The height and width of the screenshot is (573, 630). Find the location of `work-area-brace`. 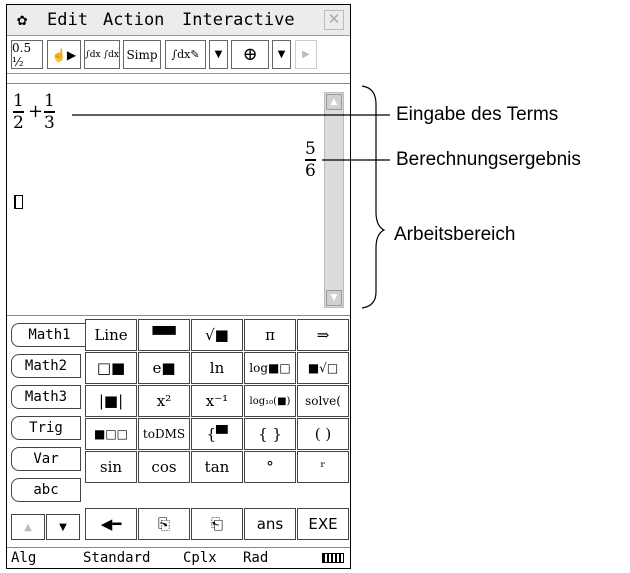

work-area-brace is located at coordinates (373, 197).